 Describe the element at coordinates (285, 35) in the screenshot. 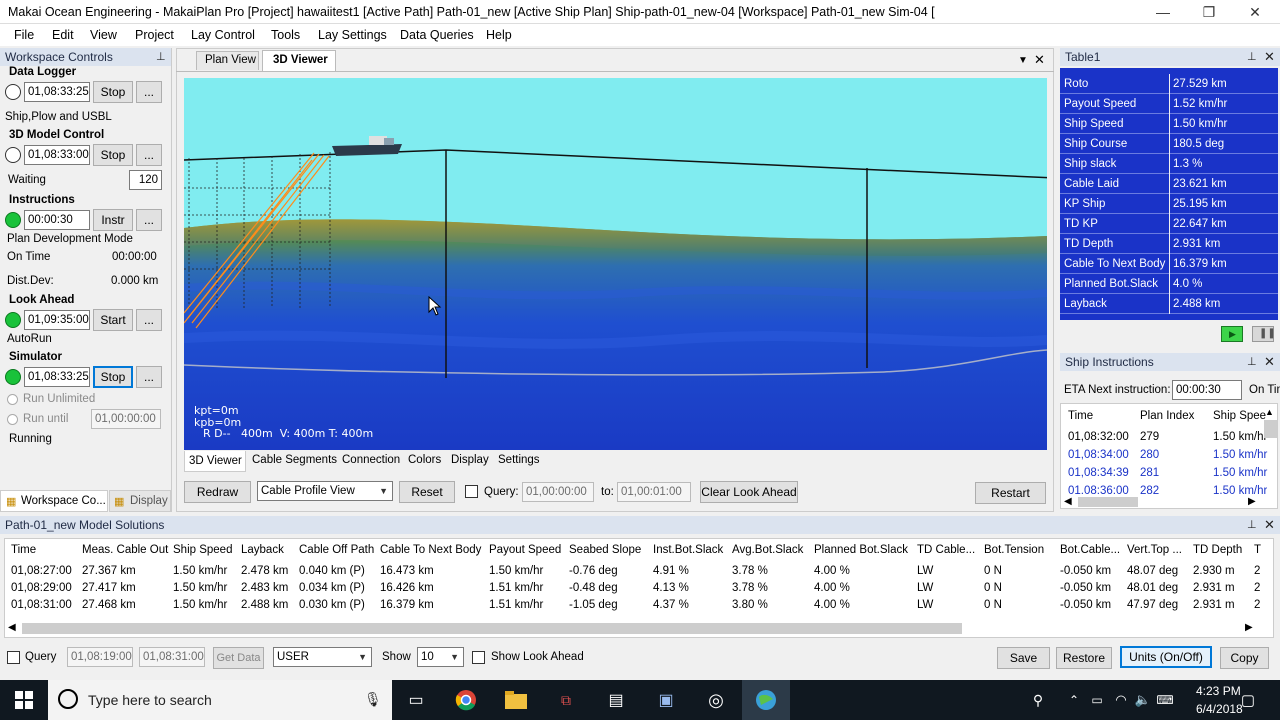

I see `menu-tools: Tools` at that location.